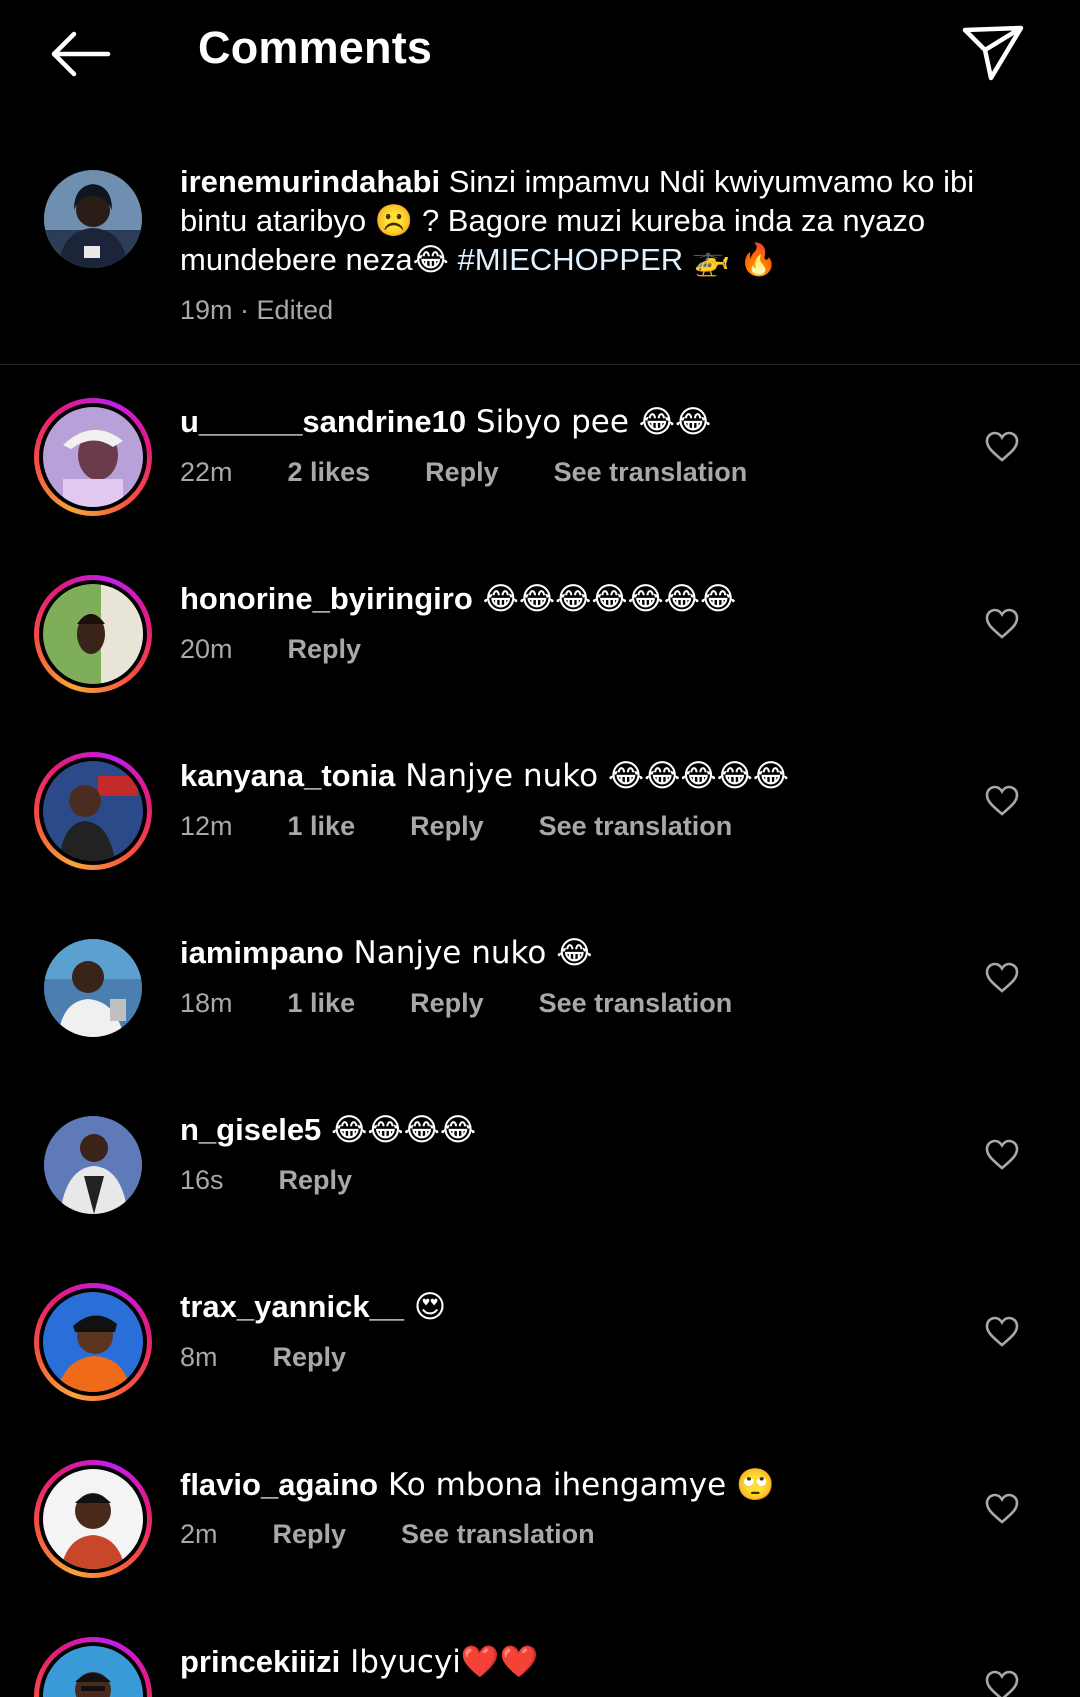 This screenshot has height=1697, width=1080. Describe the element at coordinates (399, 1130) in the screenshot. I see `comment-text: 😂😂😂😂` at that location.